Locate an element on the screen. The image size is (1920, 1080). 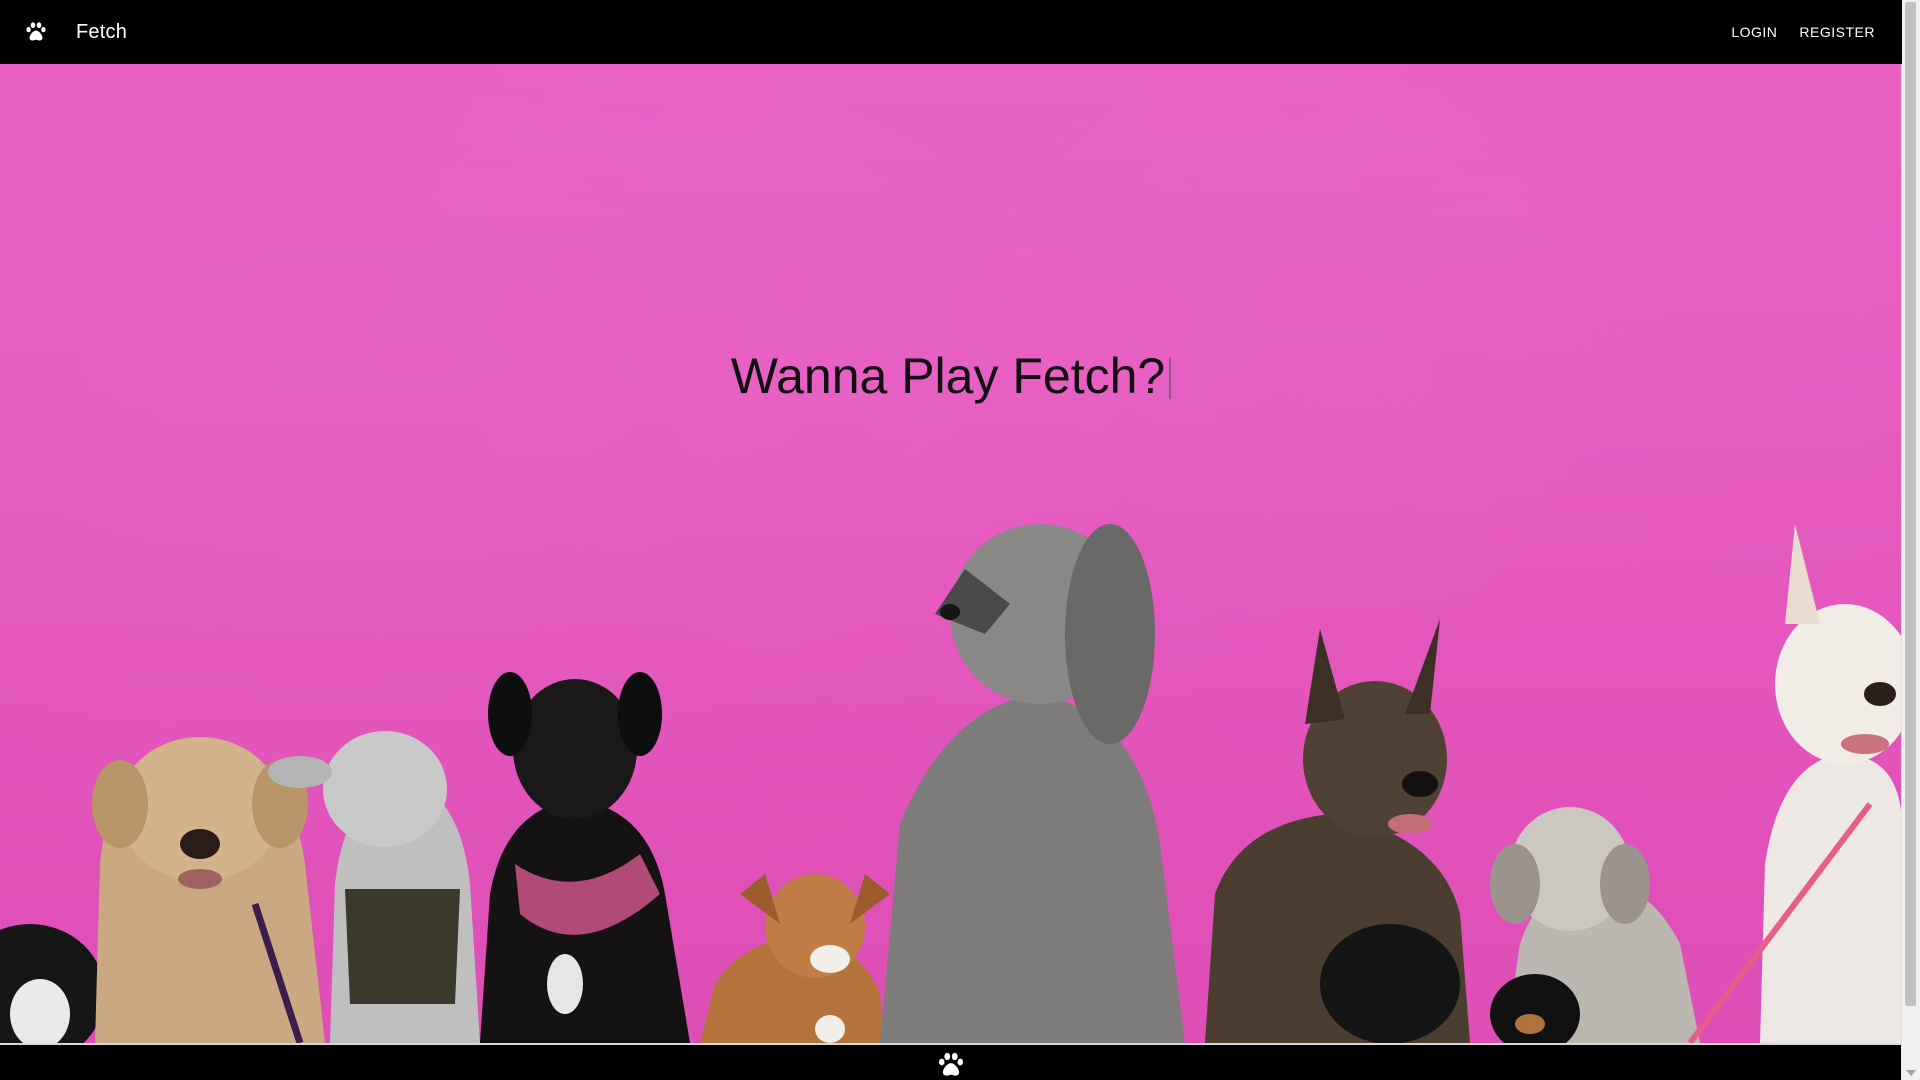
top-nav: LOGIN REGISTER is located at coordinates (1803, 32).